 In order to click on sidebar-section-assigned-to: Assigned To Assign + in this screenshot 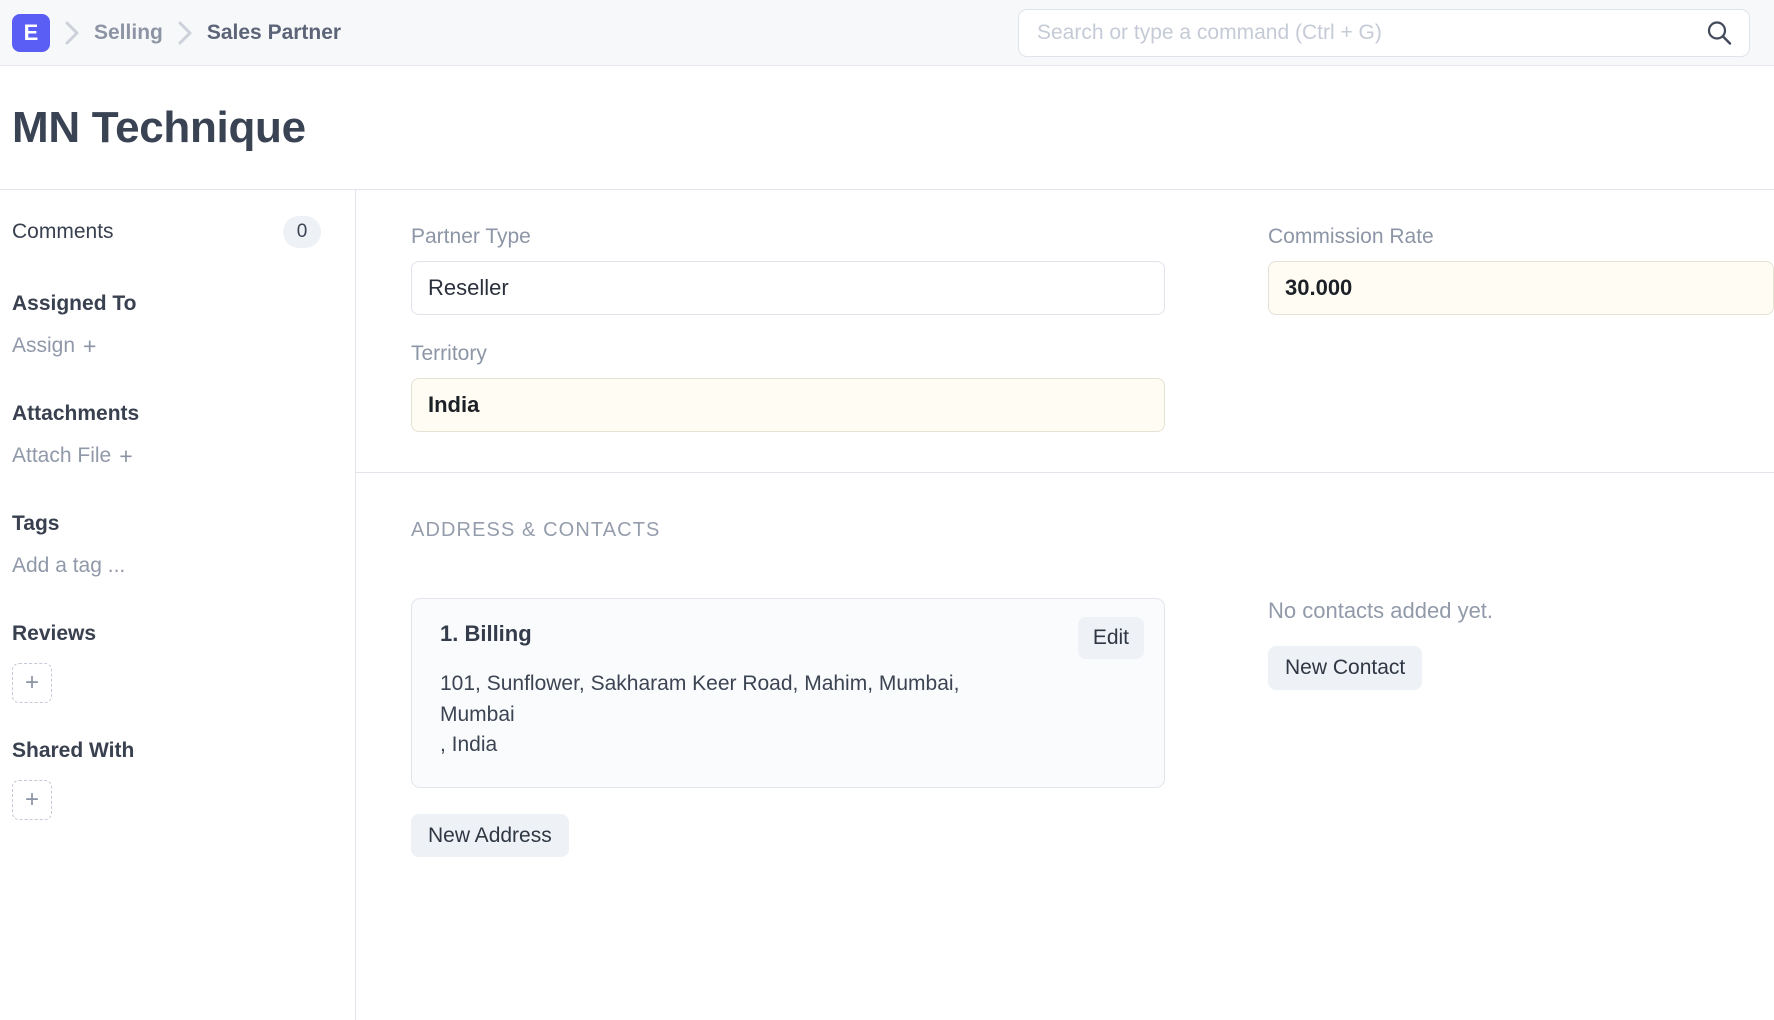, I will do `click(177, 325)`.